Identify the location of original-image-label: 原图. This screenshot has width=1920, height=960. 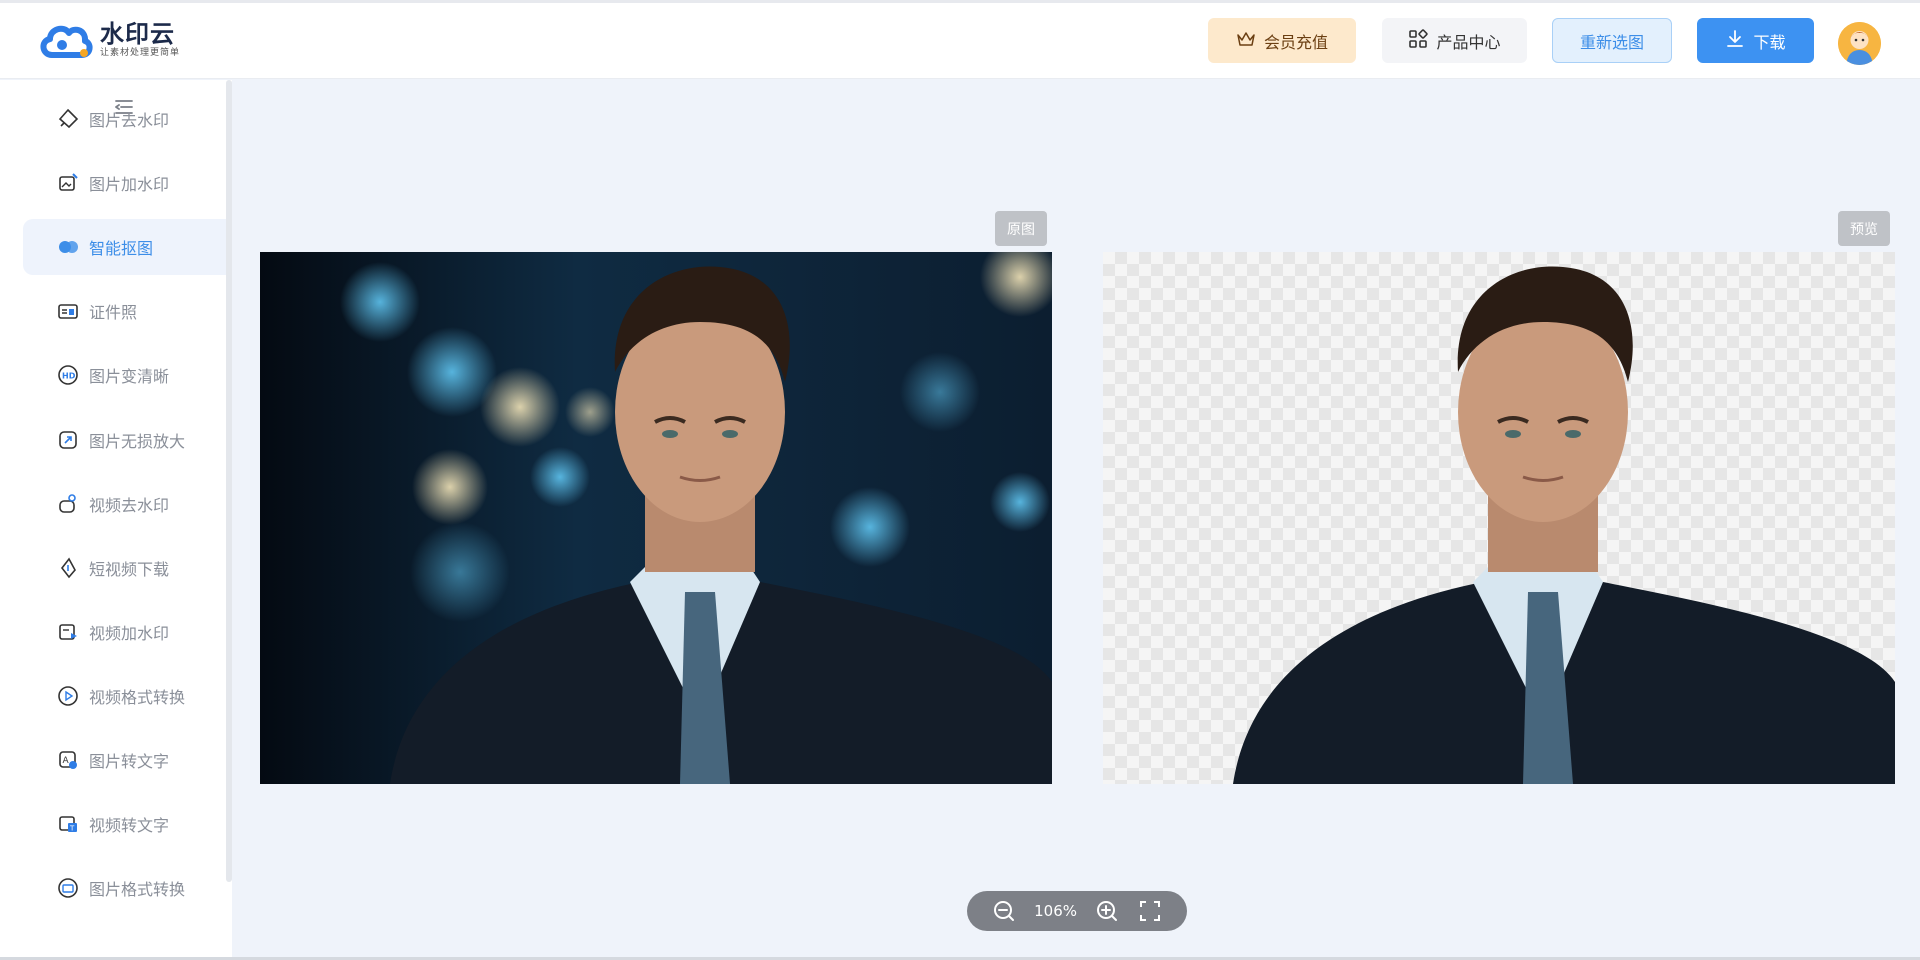
(1021, 228).